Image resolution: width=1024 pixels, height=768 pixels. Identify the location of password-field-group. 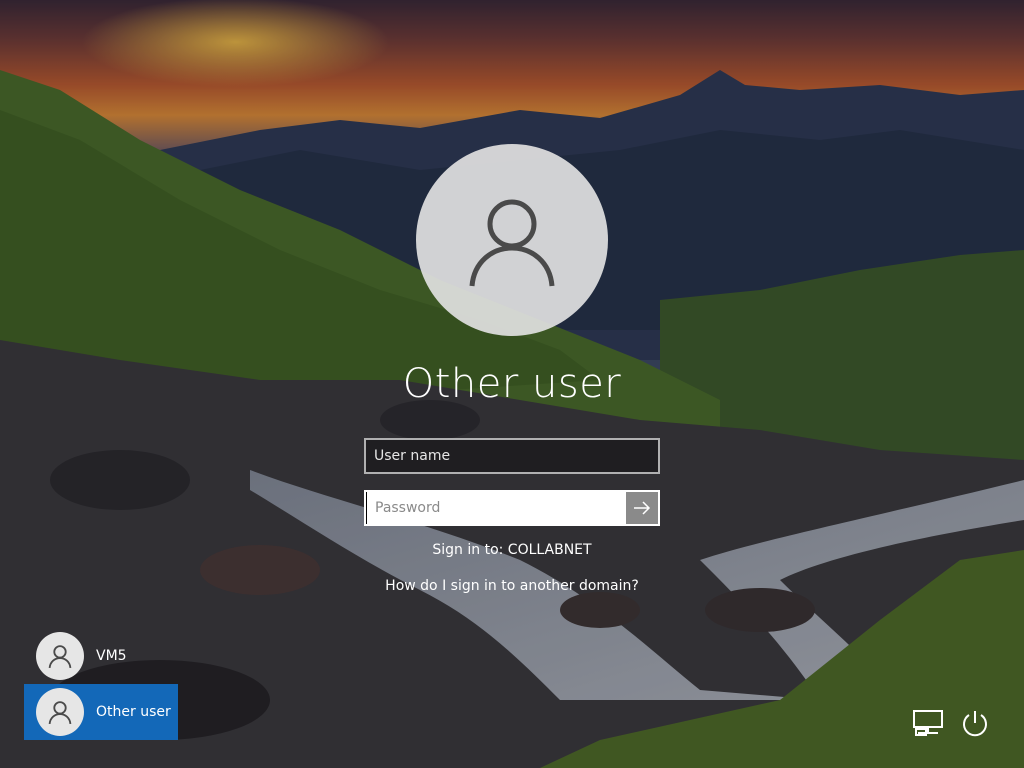
(512, 508).